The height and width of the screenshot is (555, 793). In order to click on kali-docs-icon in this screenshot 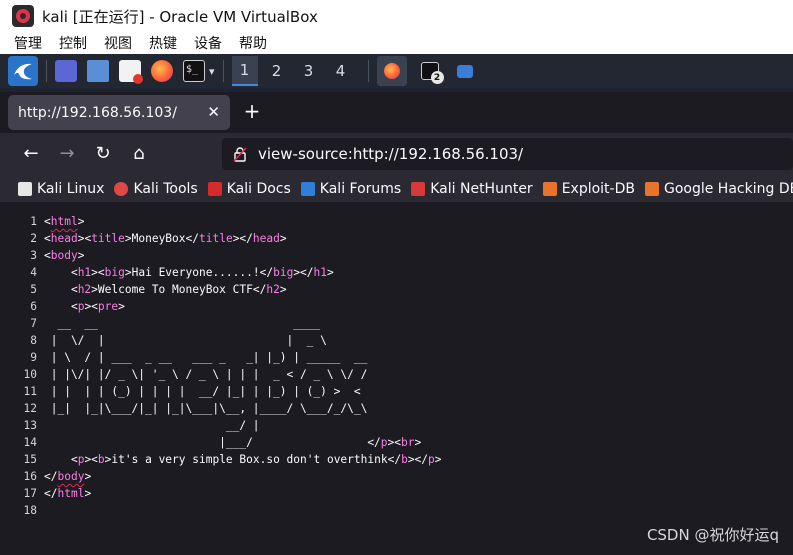, I will do `click(214, 188)`.